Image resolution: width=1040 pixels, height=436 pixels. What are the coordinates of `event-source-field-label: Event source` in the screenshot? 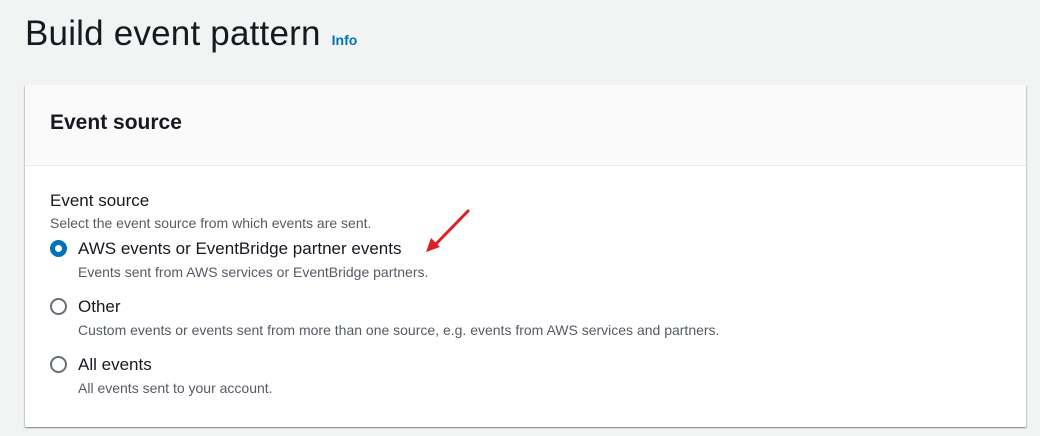 It's located at (100, 200).